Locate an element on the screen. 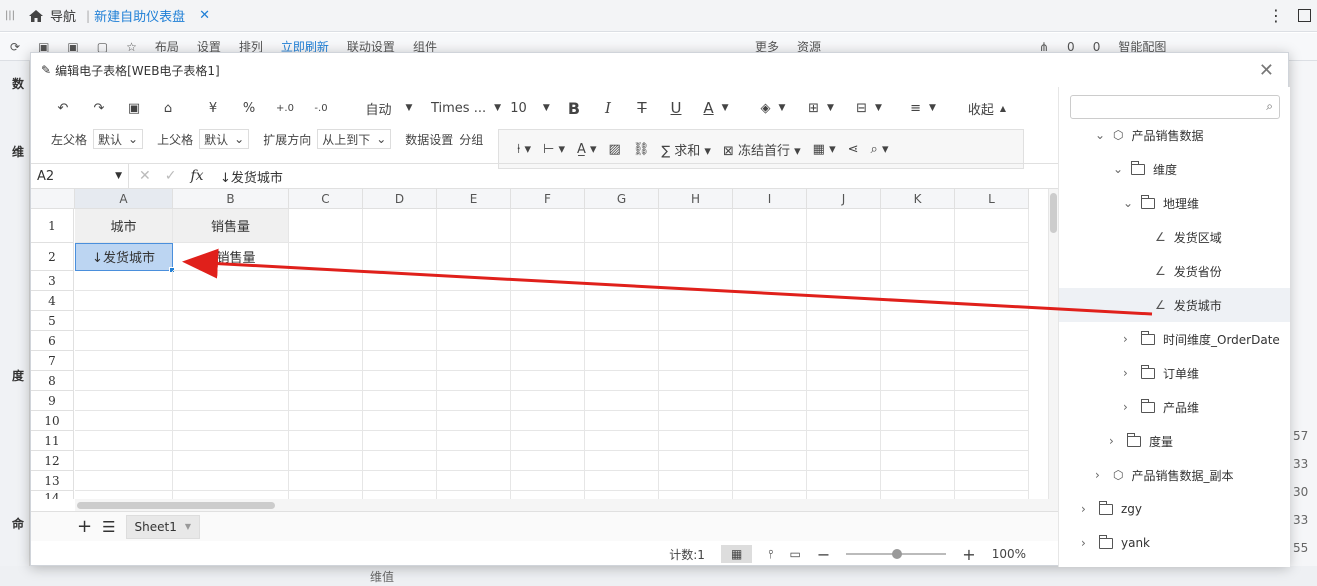 The height and width of the screenshot is (586, 1317). cell-a11 is located at coordinates (124, 441).